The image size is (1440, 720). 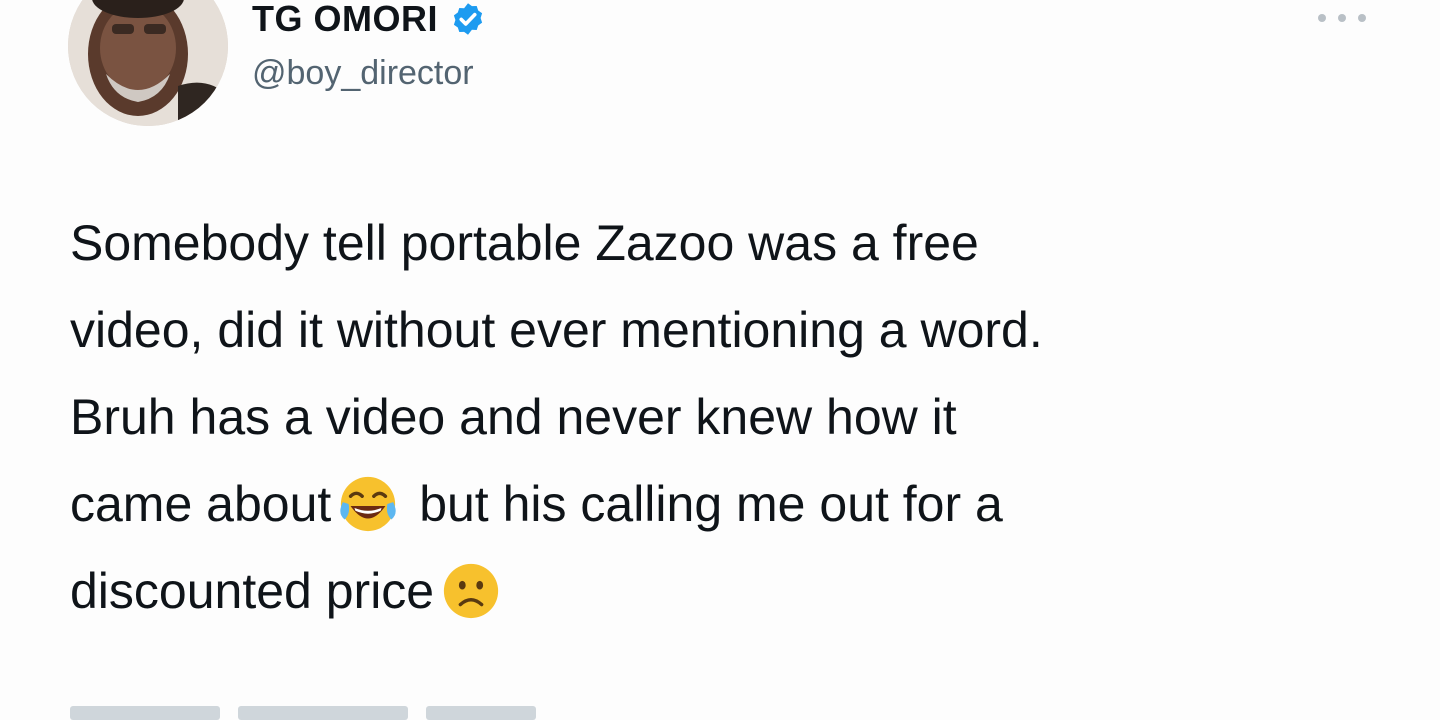 I want to click on tweet-segment: but his calling me out for a, so click(x=711, y=504).